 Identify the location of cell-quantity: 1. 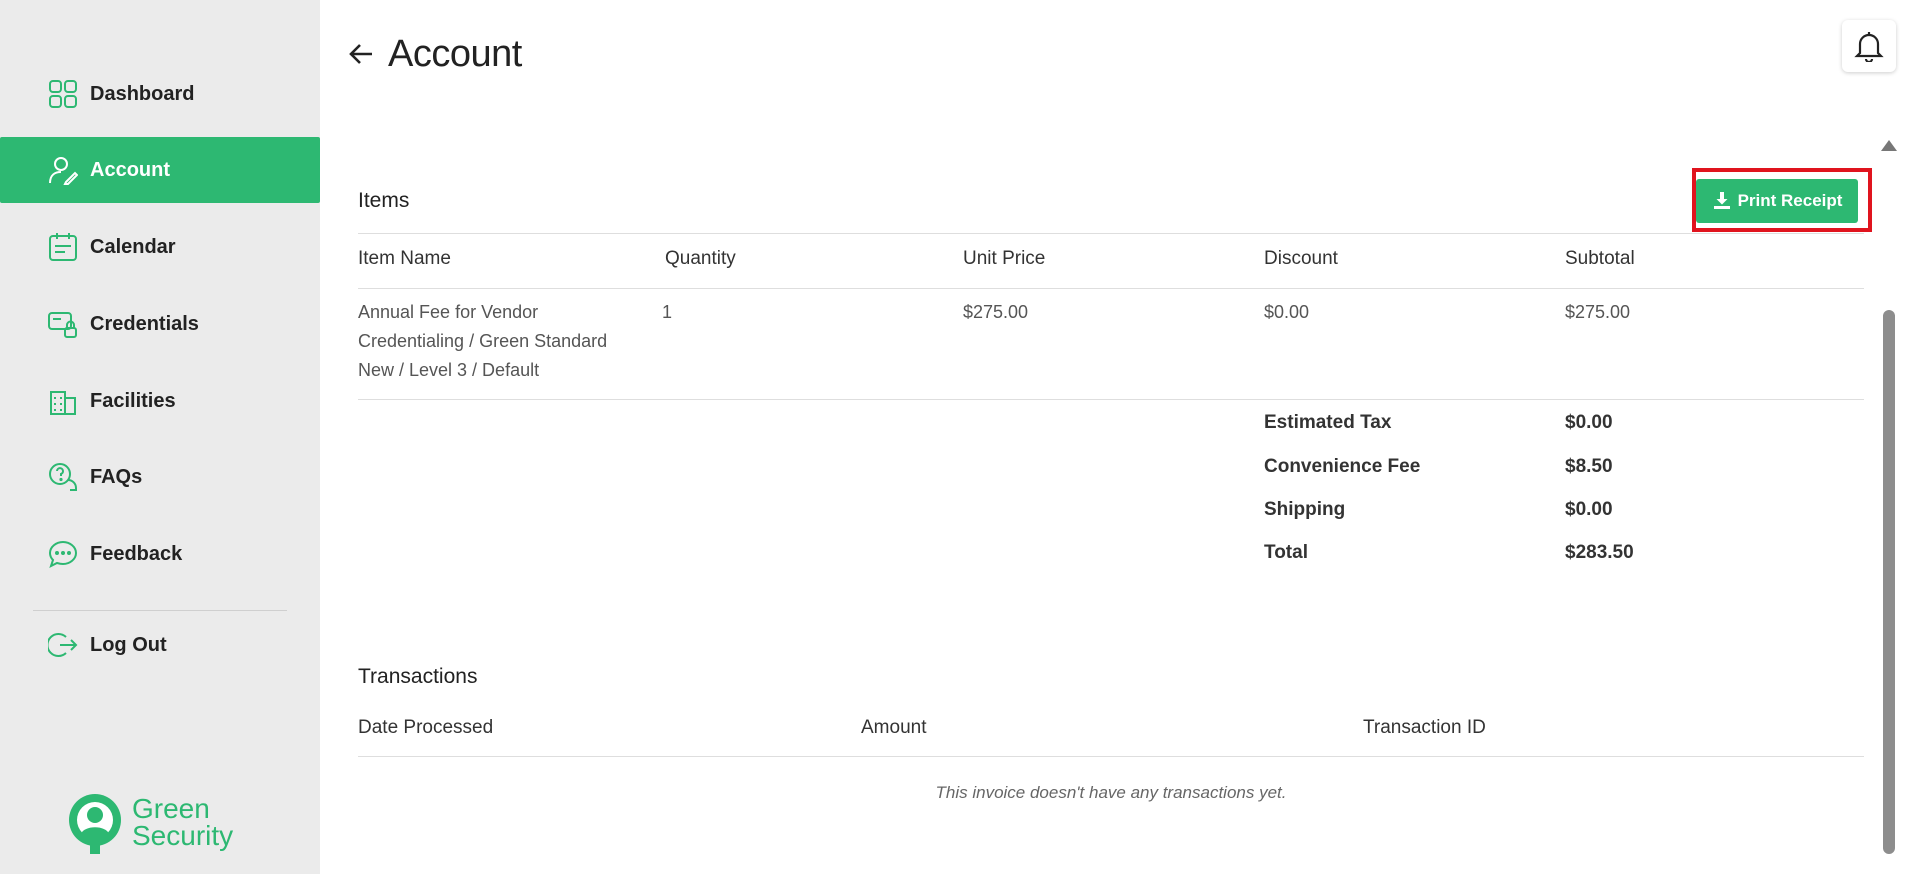
(667, 312).